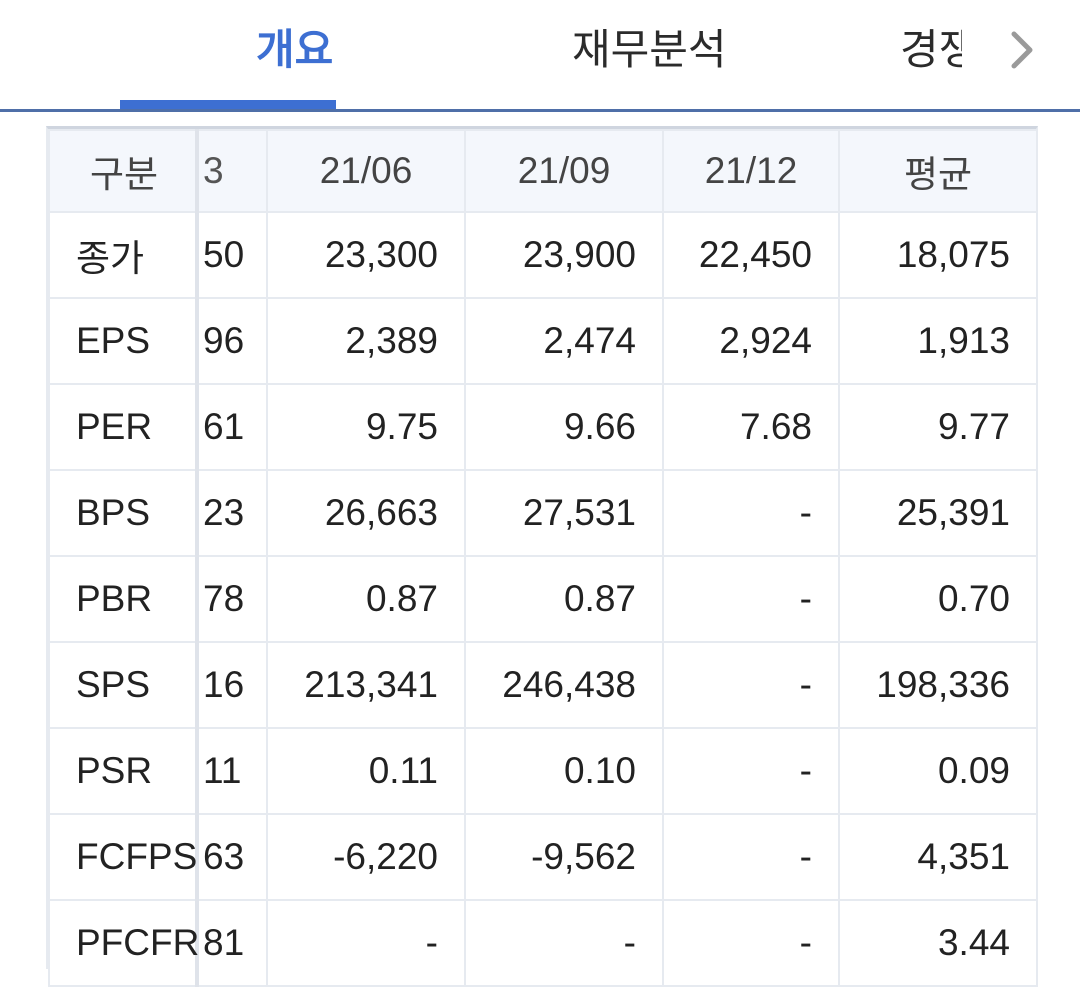 This screenshot has height=987, width=1080. What do you see at coordinates (123, 857) in the screenshot?
I see `row-label: FCFPS` at bounding box center [123, 857].